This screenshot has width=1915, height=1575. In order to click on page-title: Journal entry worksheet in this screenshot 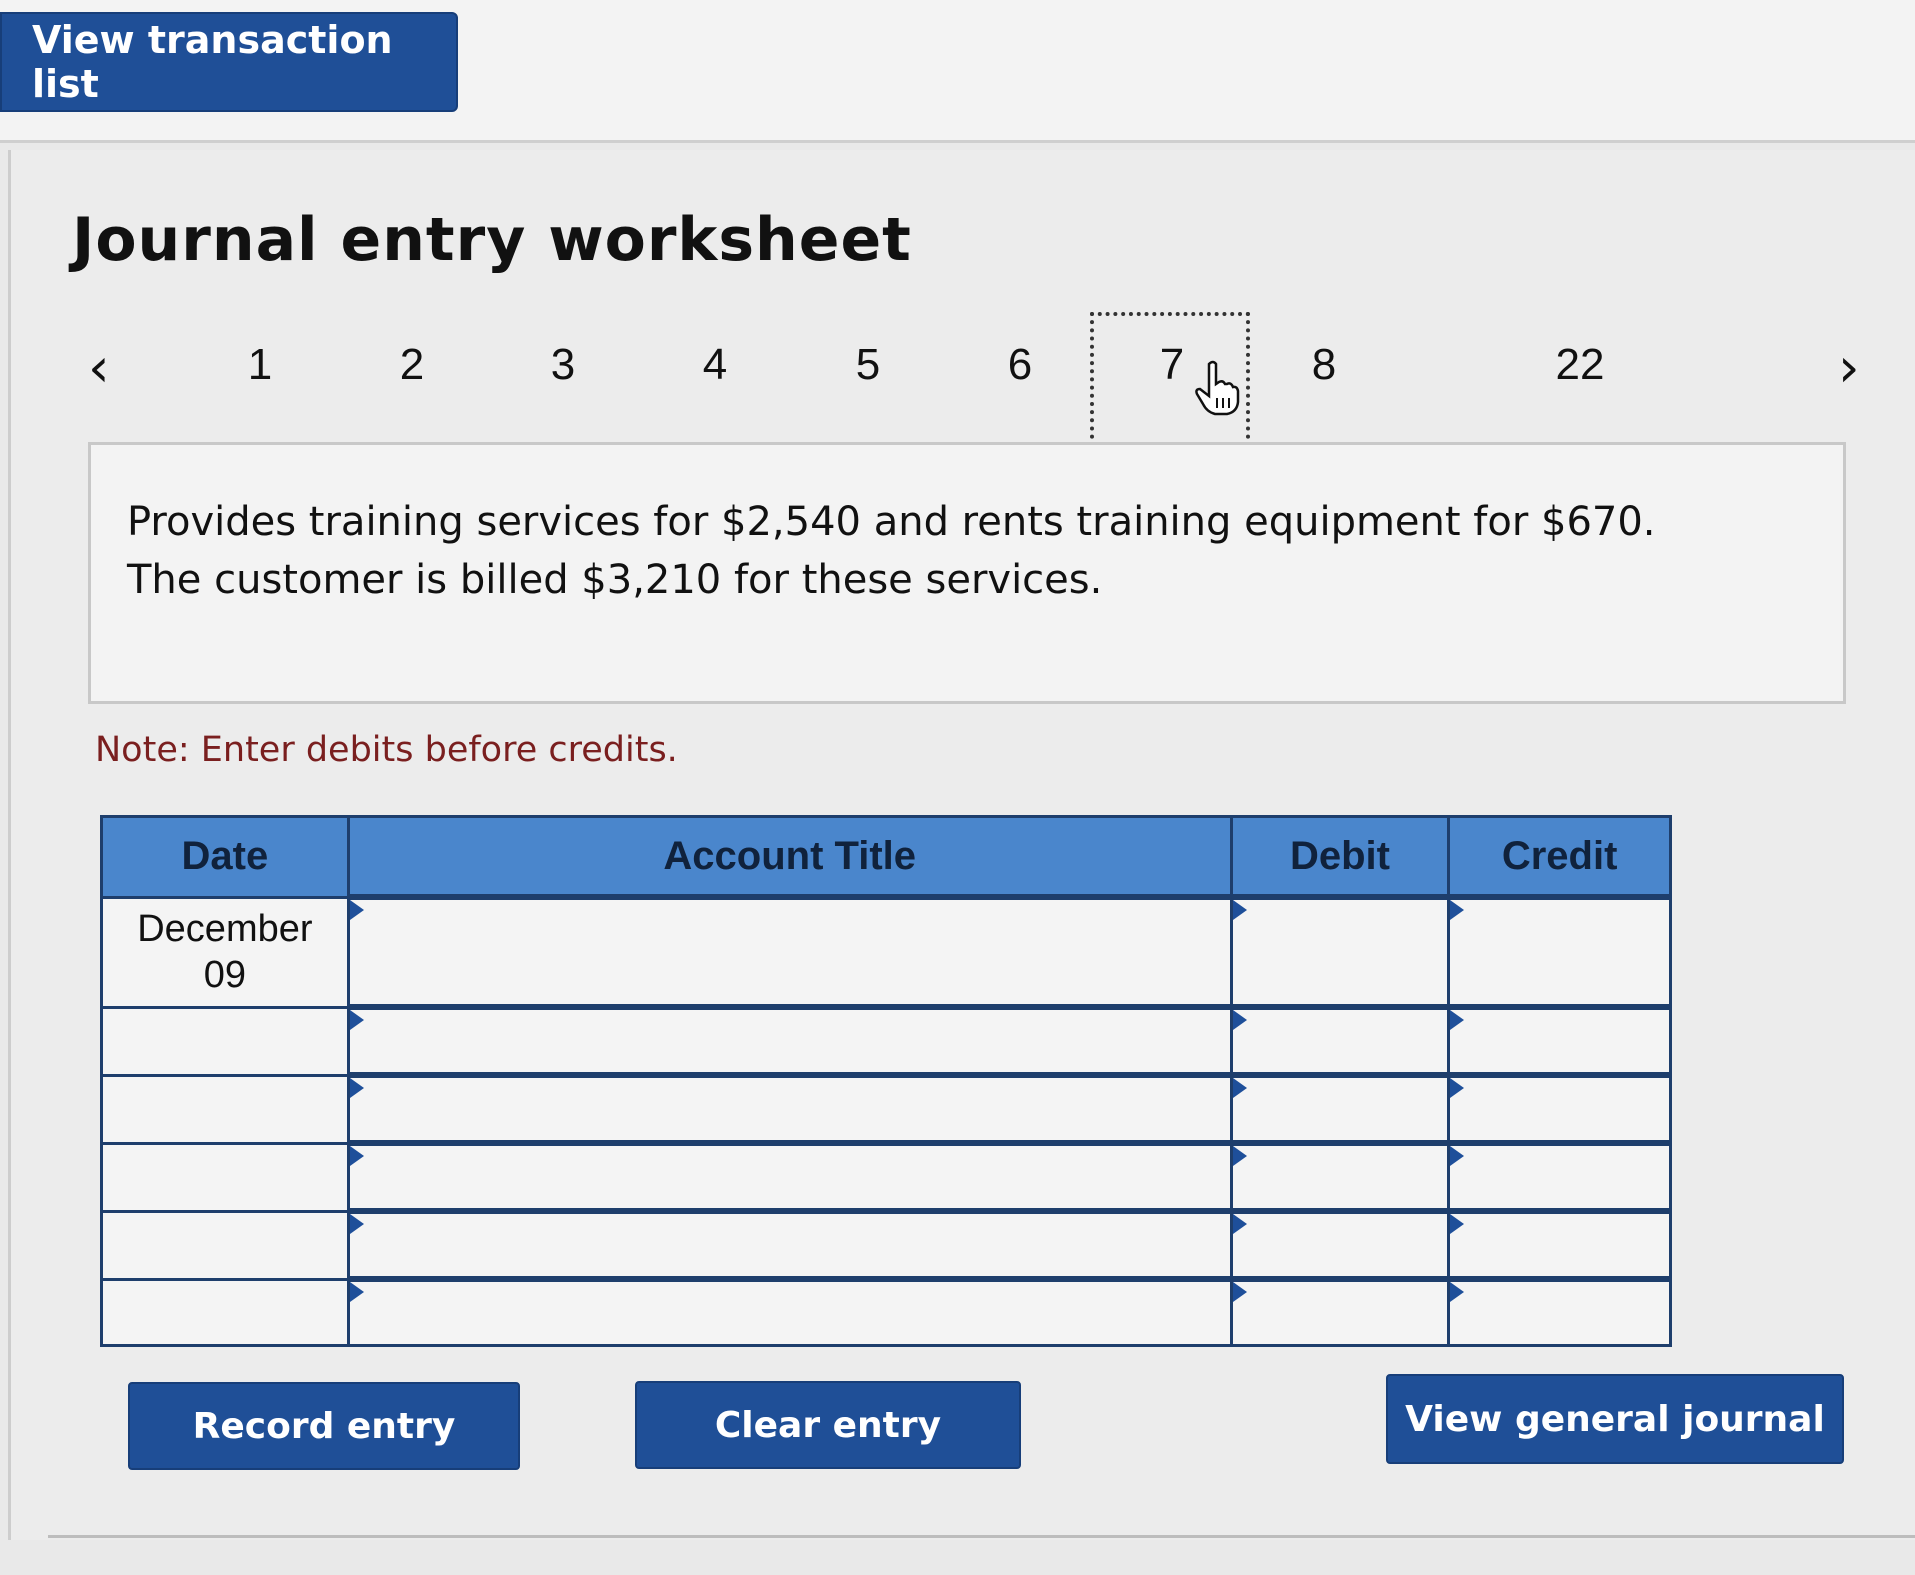, I will do `click(492, 240)`.